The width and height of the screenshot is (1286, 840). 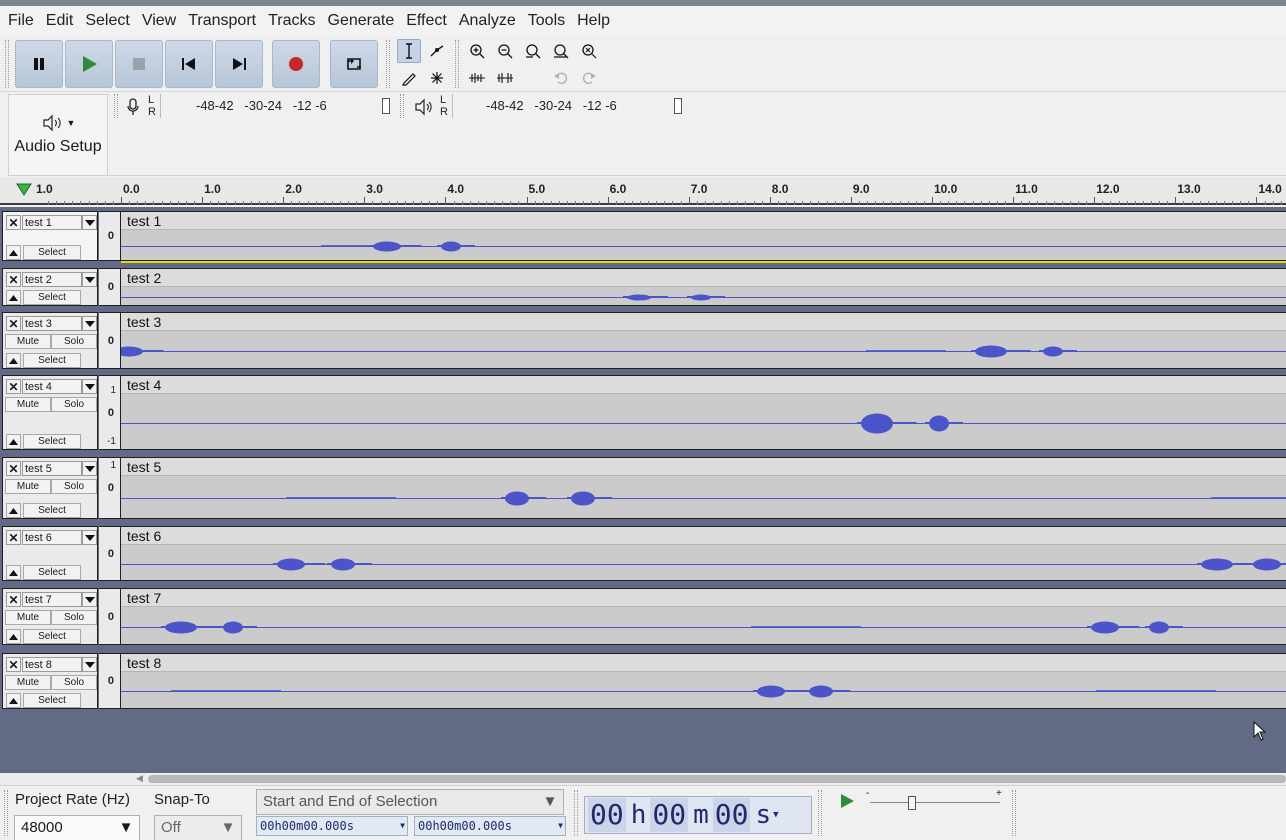 What do you see at coordinates (402, 106) in the screenshot?
I see `play-meter-grip` at bounding box center [402, 106].